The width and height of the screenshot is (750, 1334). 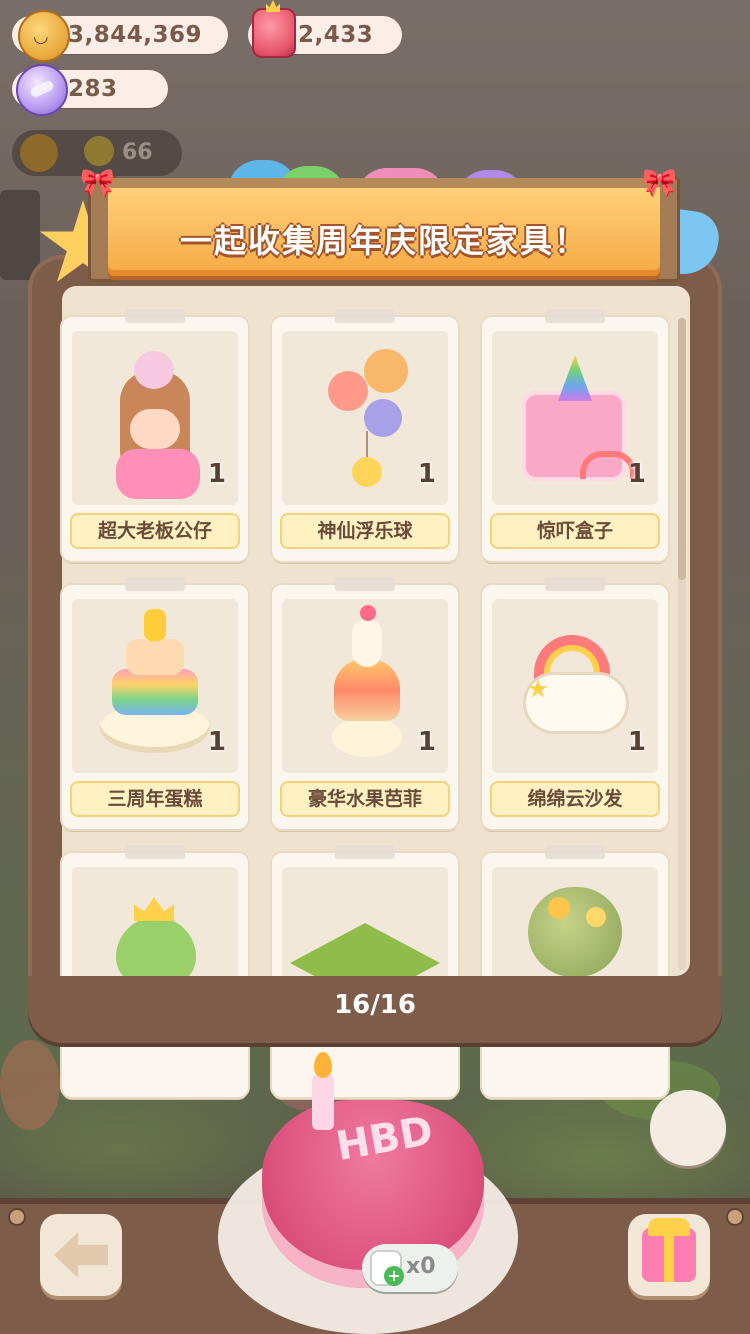 What do you see at coordinates (367, 643) in the screenshot?
I see `parfait-cream` at bounding box center [367, 643].